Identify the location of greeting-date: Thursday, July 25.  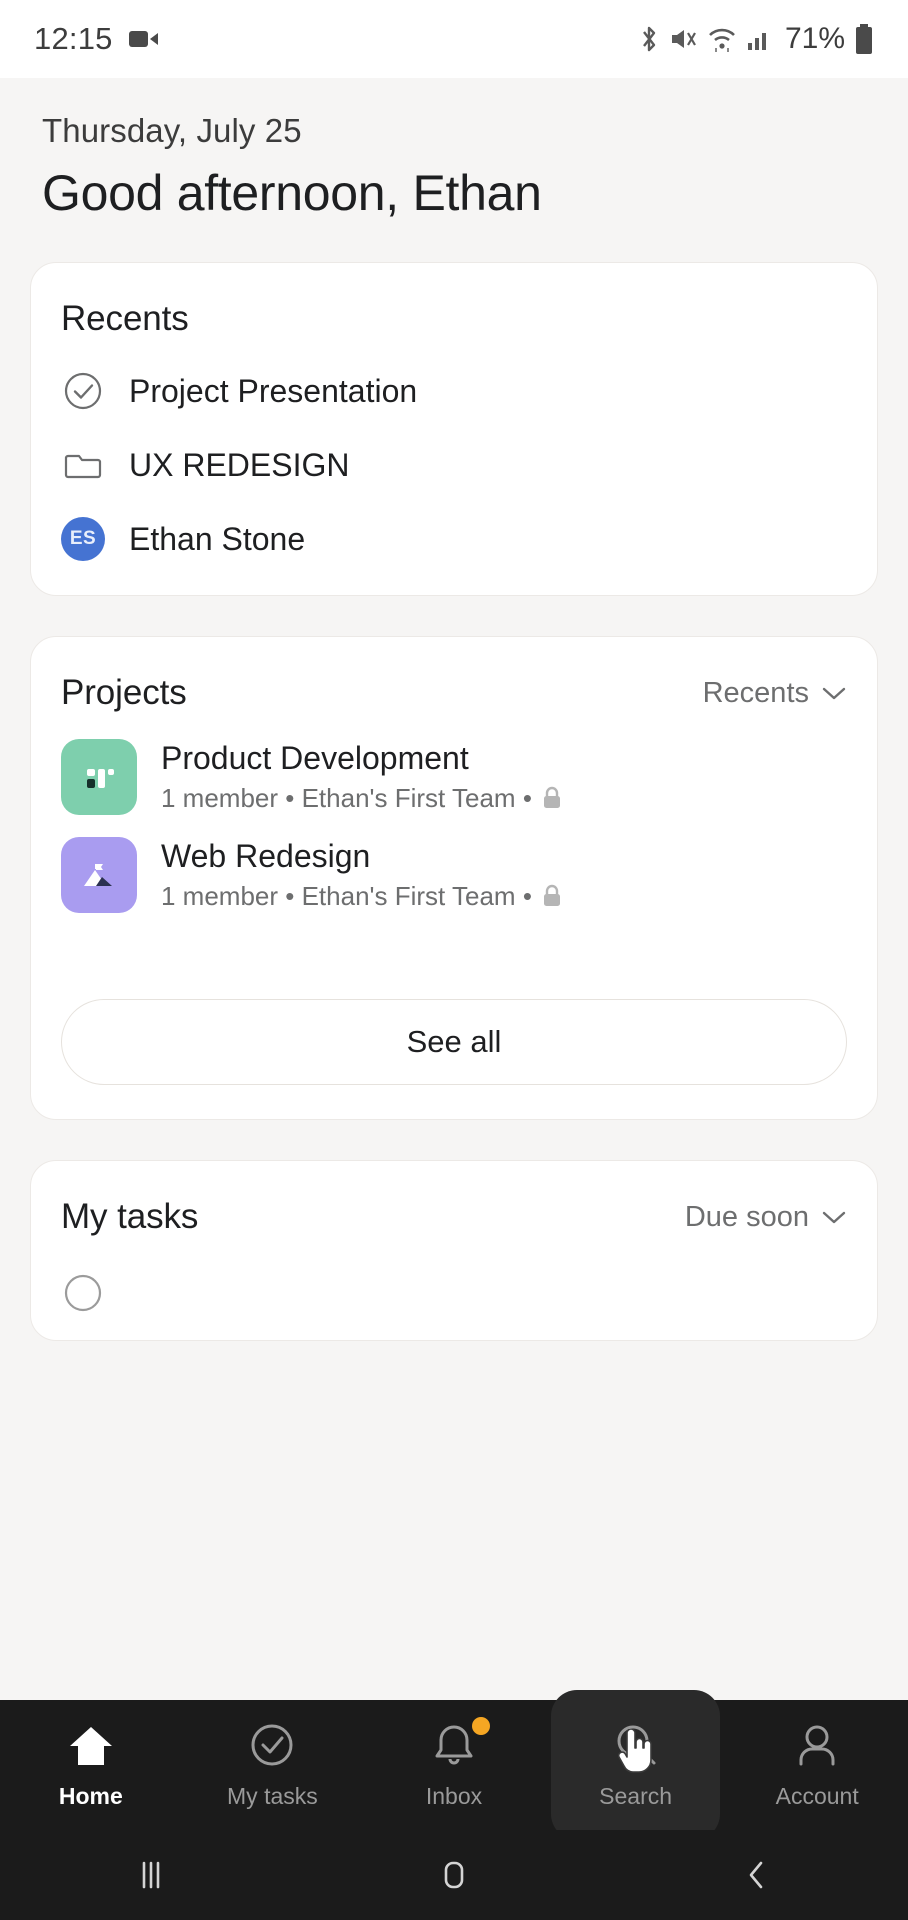
(172, 130).